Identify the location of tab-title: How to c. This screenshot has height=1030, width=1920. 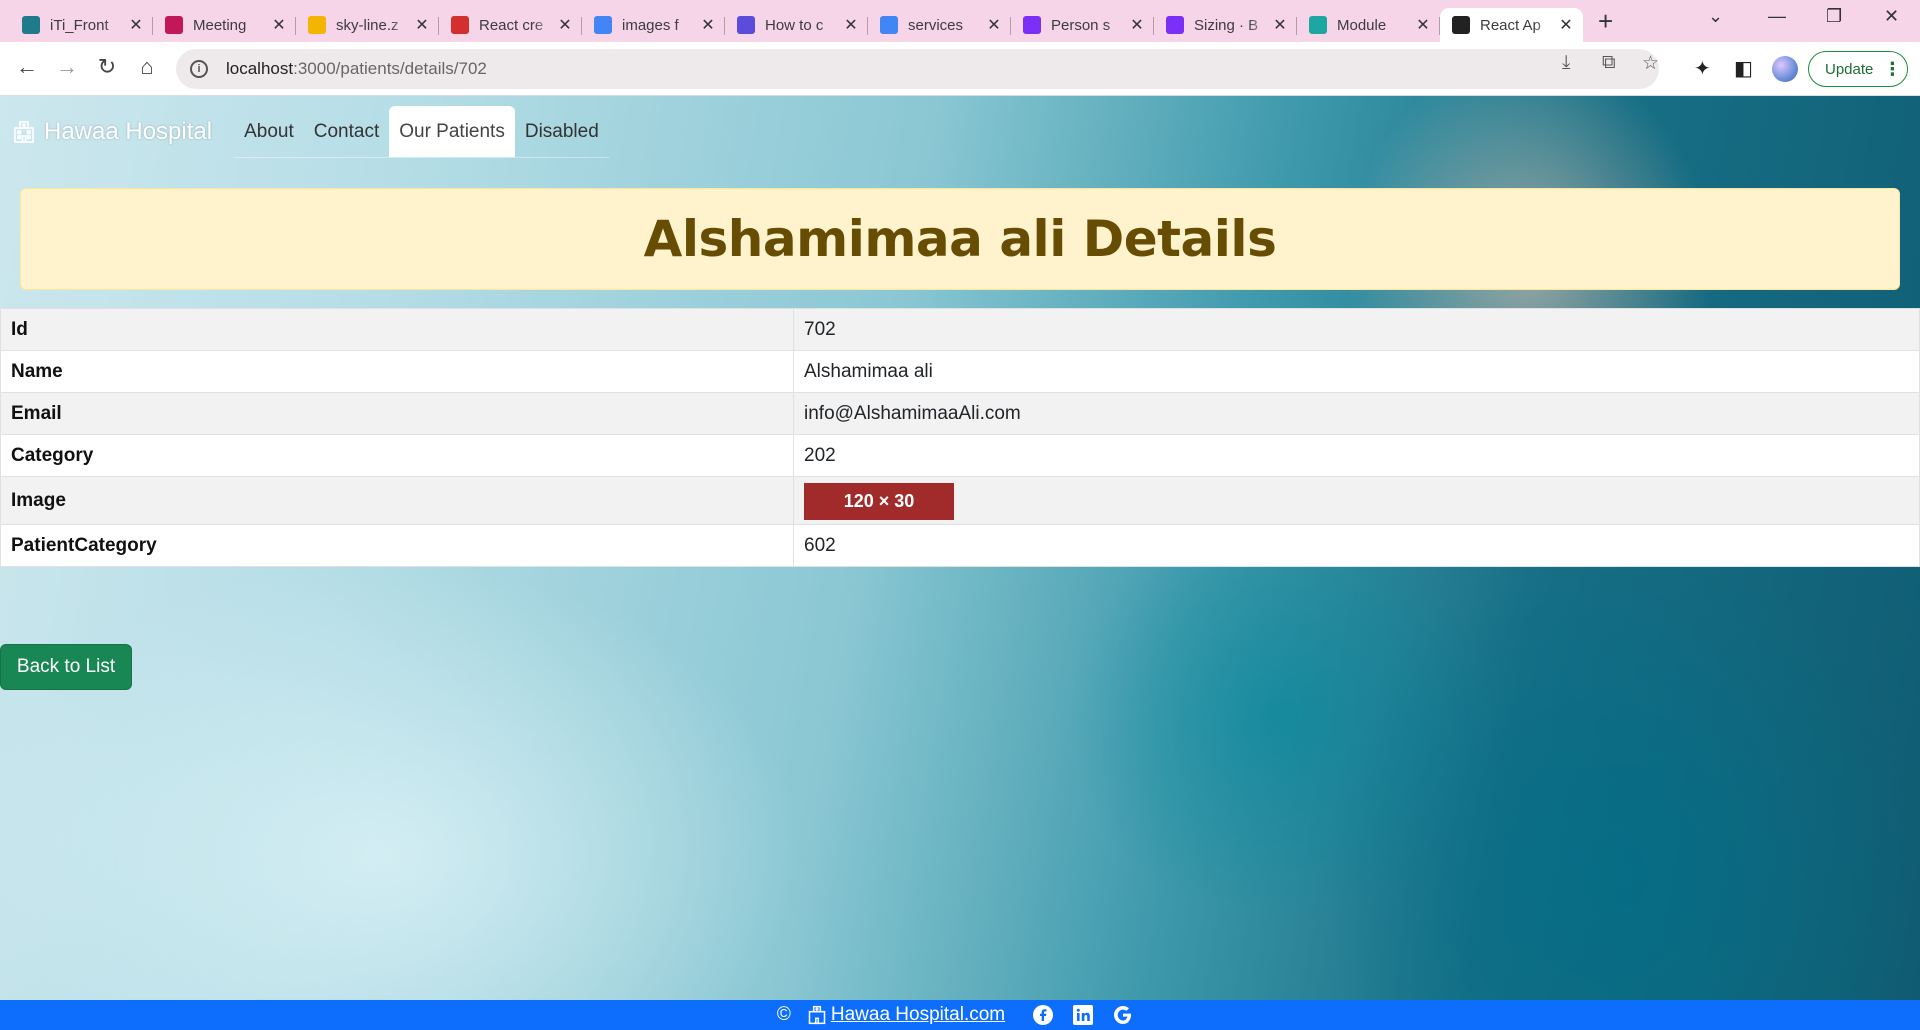
(794, 25).